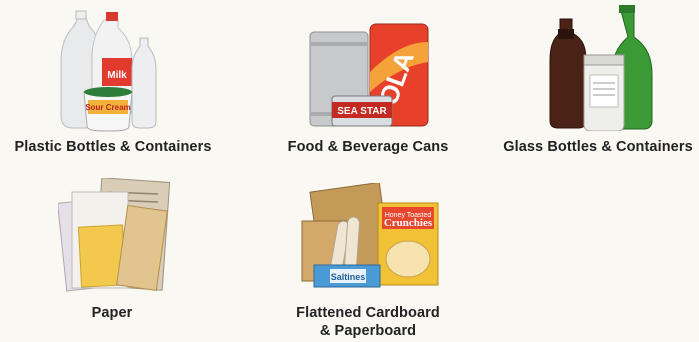  What do you see at coordinates (107, 107) in the screenshot?
I see `sour-cream-label: Sour Cream` at bounding box center [107, 107].